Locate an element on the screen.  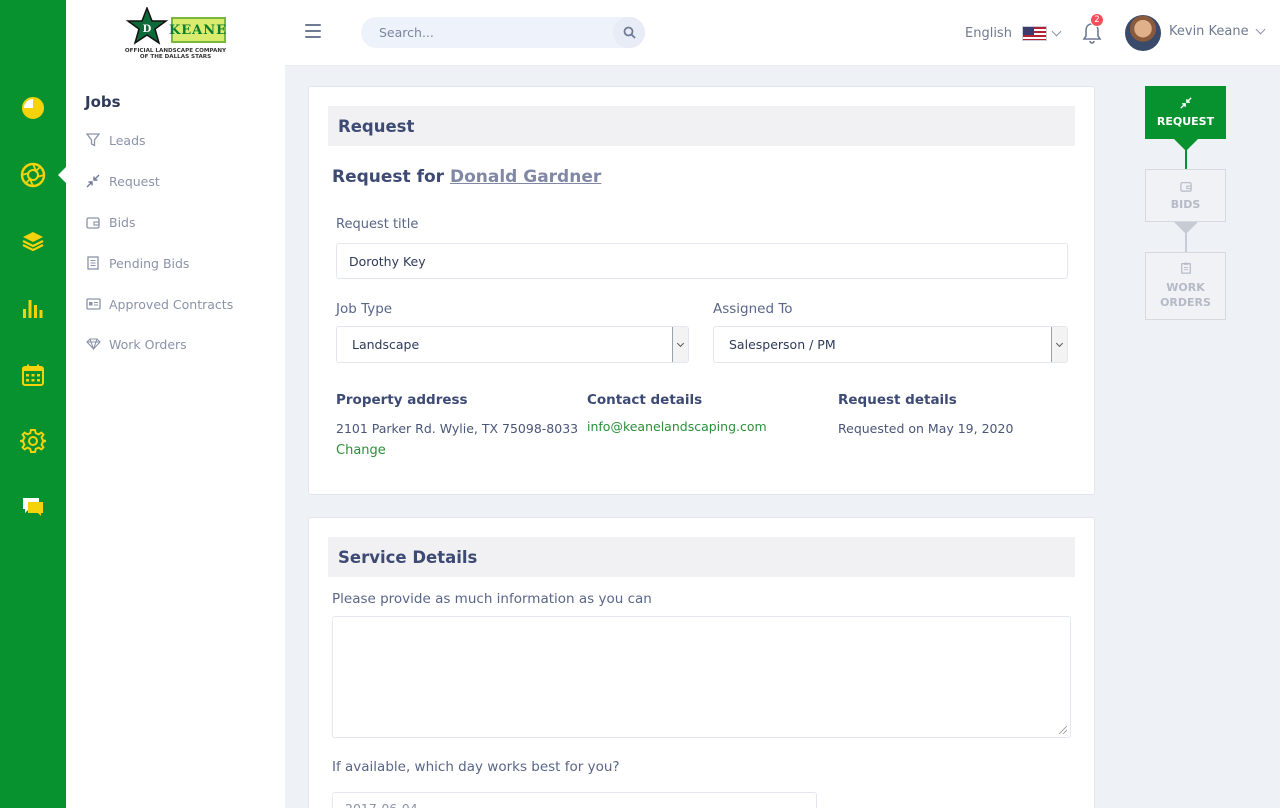
search-box is located at coordinates (503, 32).